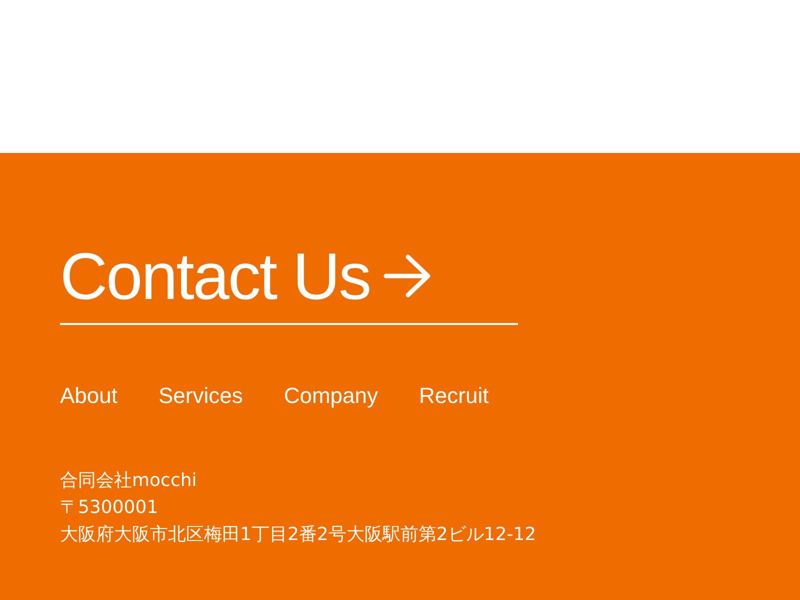 Image resolution: width=800 pixels, height=600 pixels. Describe the element at coordinates (407, 276) in the screenshot. I see `arrow-right-icon` at that location.